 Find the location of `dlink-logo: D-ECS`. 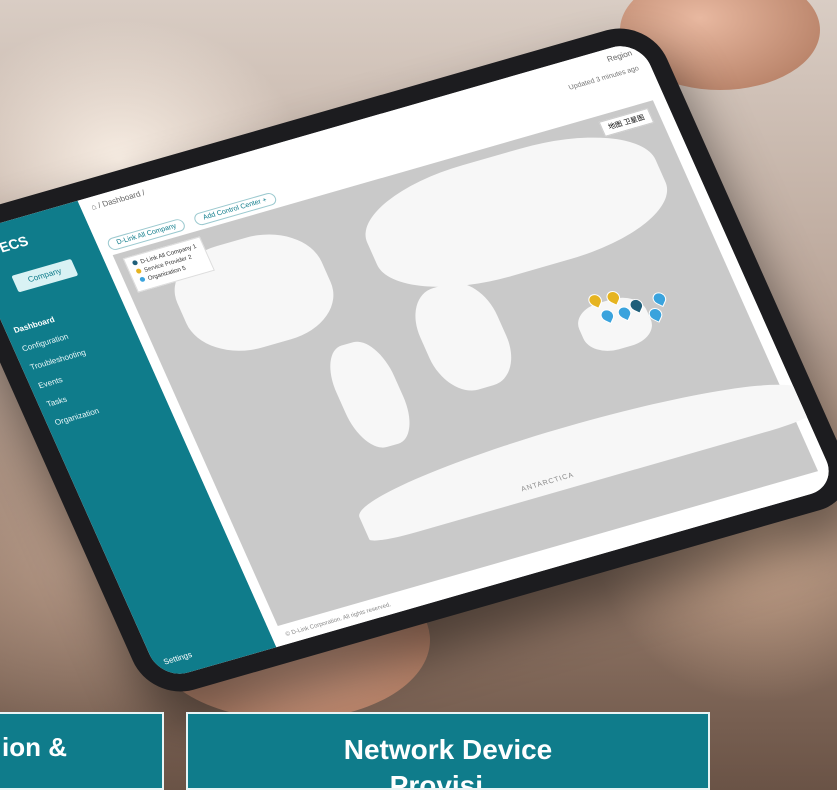

dlink-logo: D-ECS is located at coordinates (15, 246).